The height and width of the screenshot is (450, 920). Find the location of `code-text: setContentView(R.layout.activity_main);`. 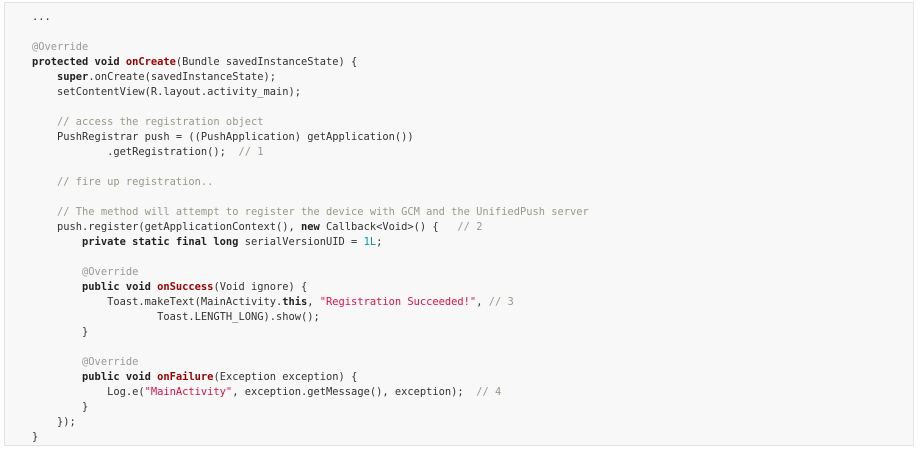

code-text: setContentView(R.layout.activity_main); is located at coordinates (166, 92).